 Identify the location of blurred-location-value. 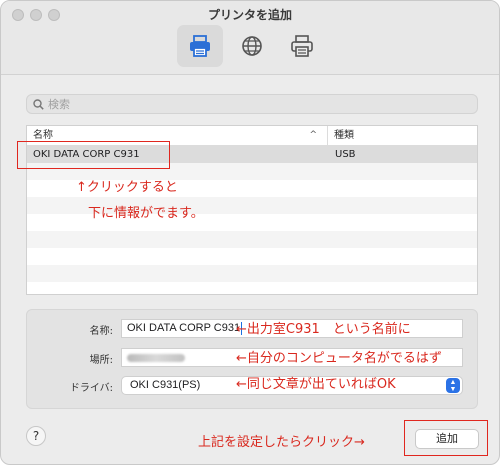
(156, 358).